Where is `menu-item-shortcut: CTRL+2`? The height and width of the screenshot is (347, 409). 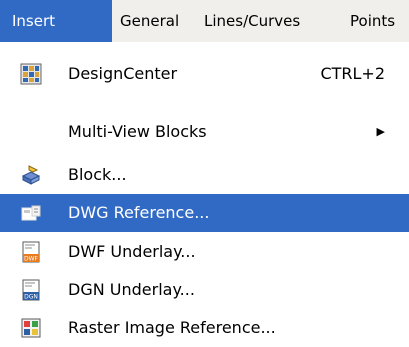
menu-item-shortcut: CTRL+2 is located at coordinates (352, 73).